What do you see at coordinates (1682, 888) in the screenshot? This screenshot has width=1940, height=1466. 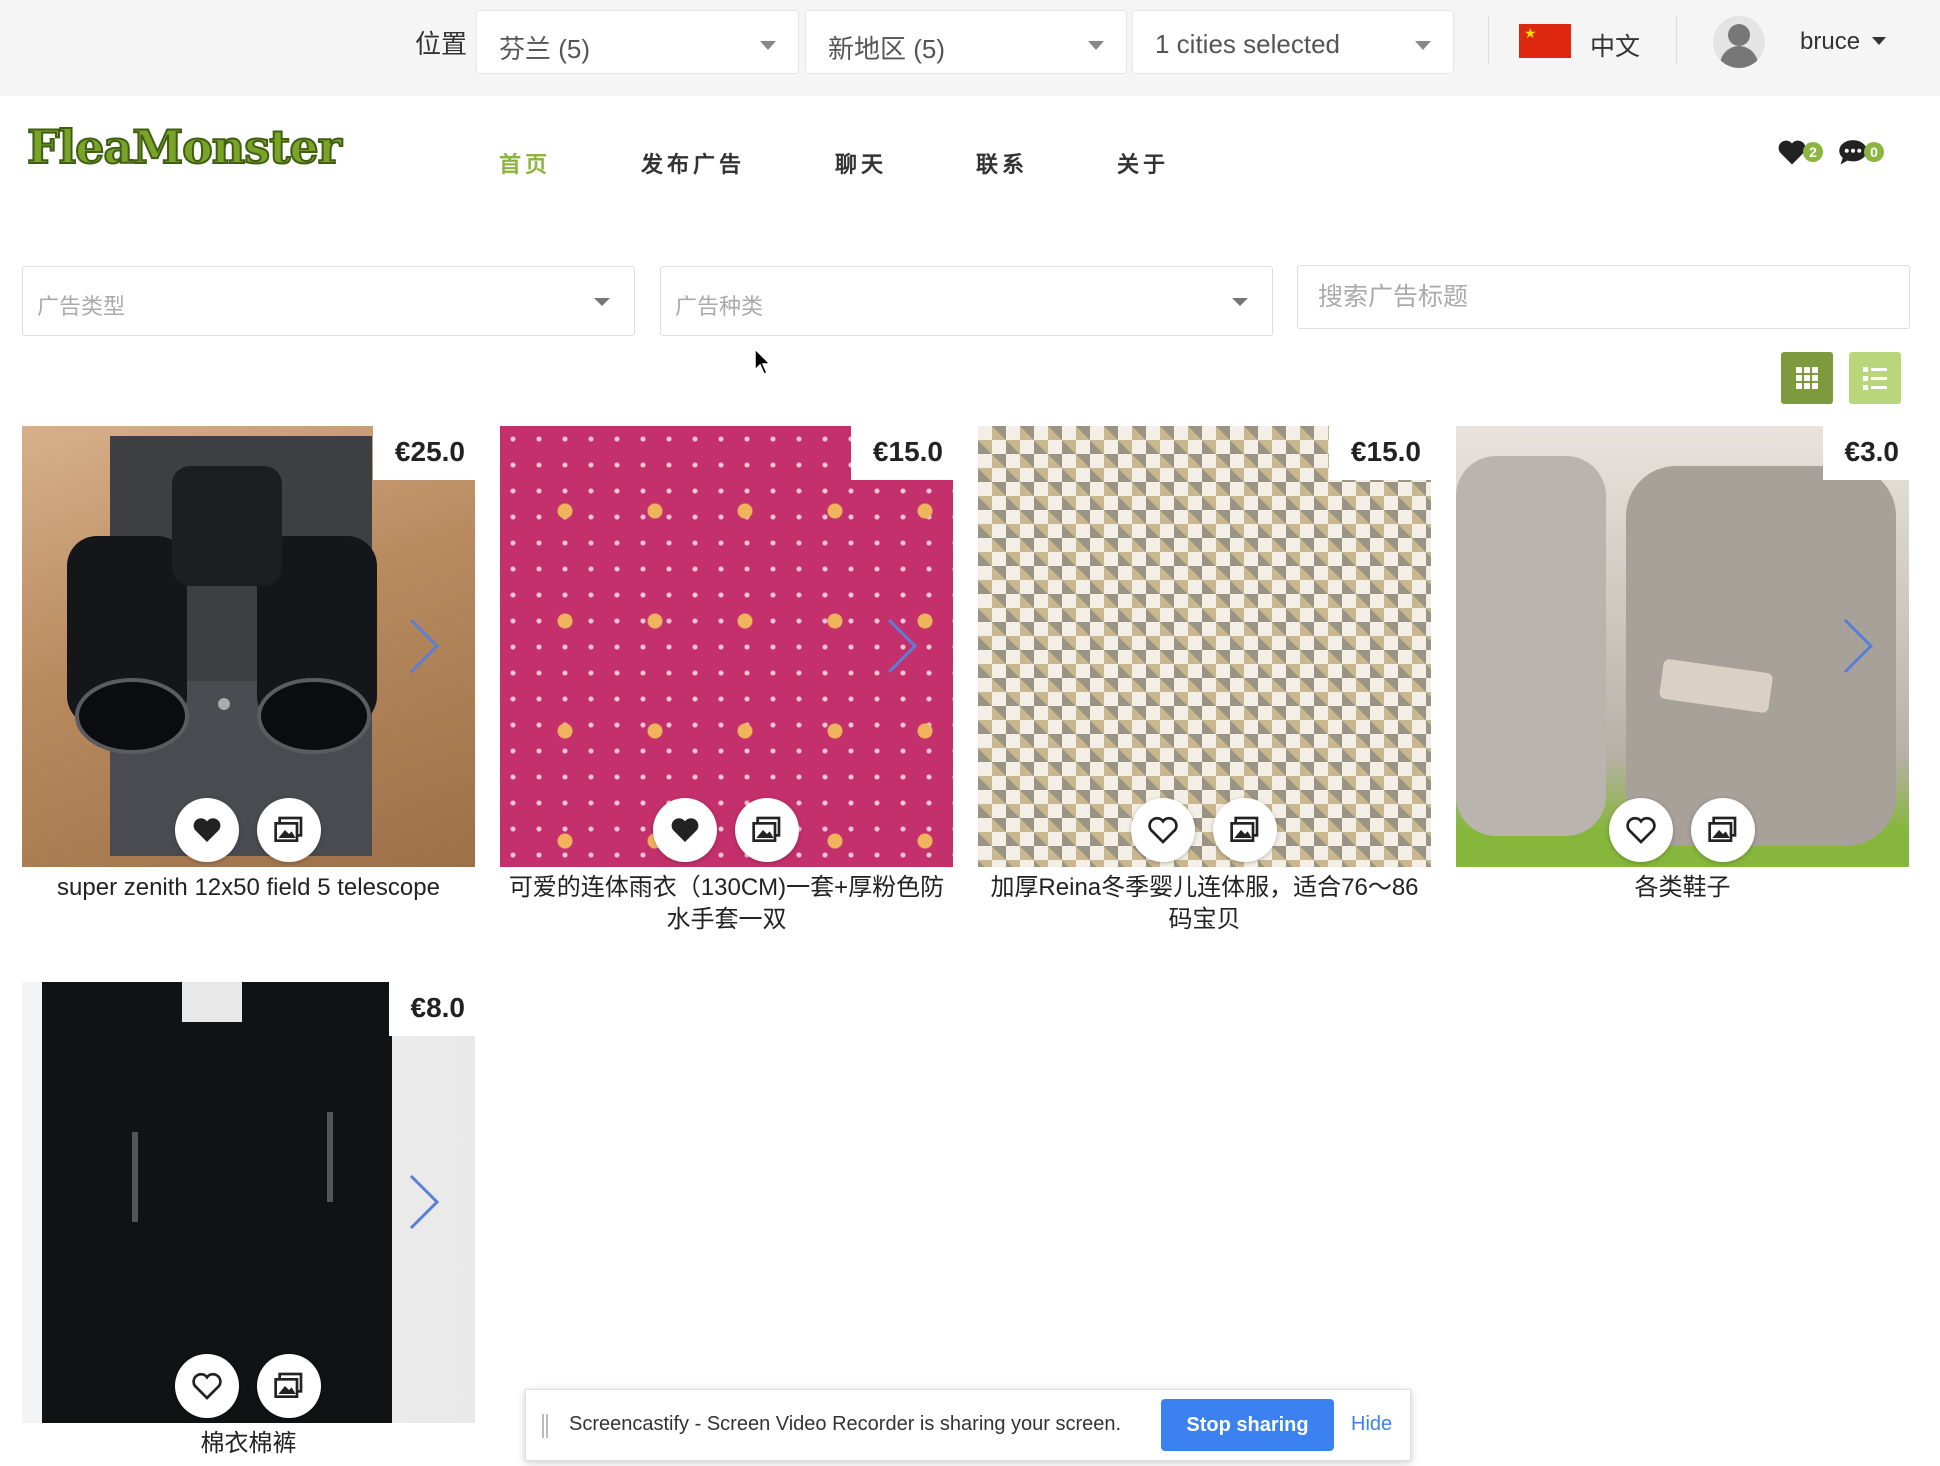 I see `listing-title: 各类鞋子` at bounding box center [1682, 888].